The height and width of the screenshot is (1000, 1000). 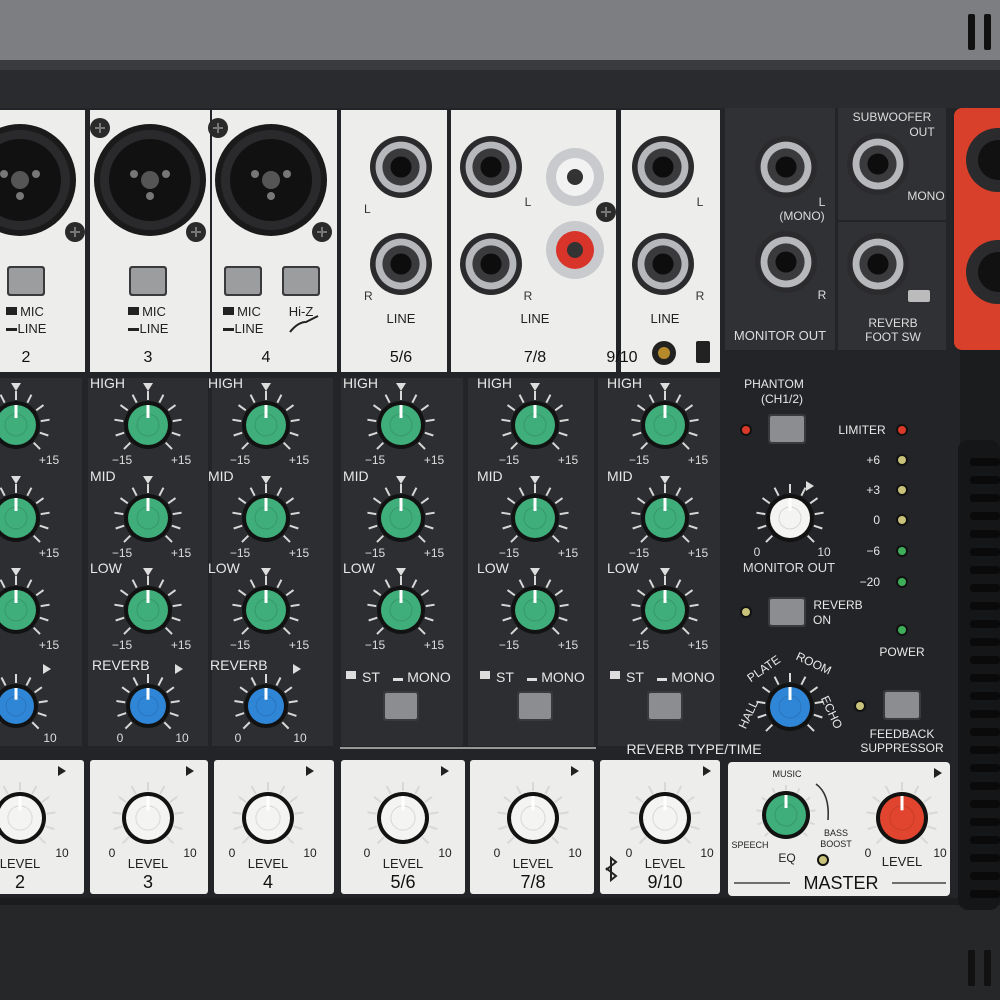 I want to click on mono-glyph, so click(x=398, y=679).